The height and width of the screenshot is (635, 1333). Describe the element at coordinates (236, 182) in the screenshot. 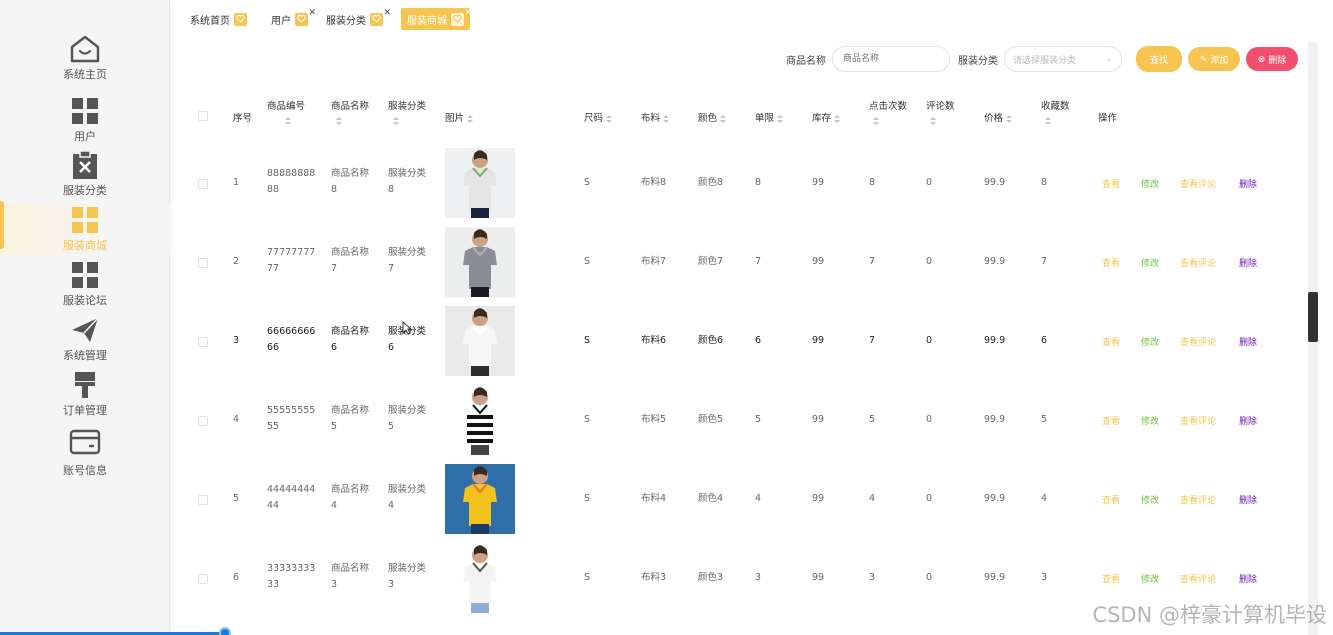

I see `cell-index: 1` at that location.